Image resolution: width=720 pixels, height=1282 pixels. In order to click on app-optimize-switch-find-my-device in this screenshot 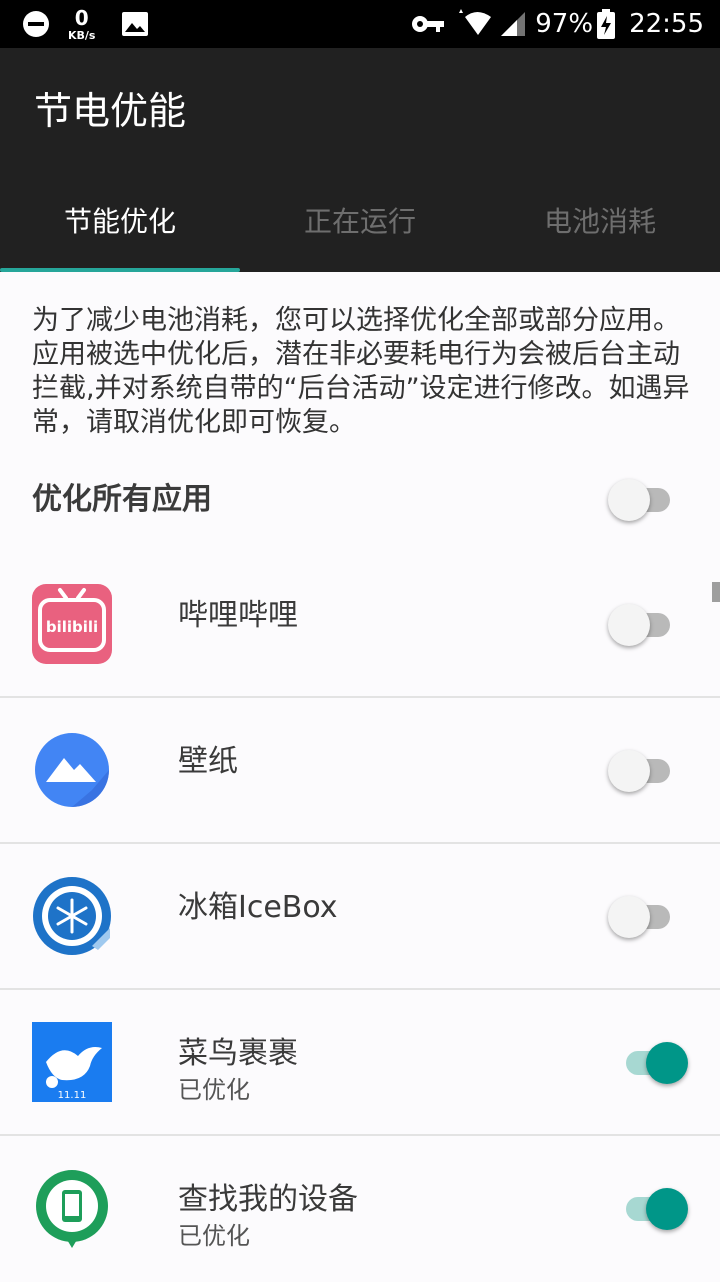, I will do `click(656, 1208)`.